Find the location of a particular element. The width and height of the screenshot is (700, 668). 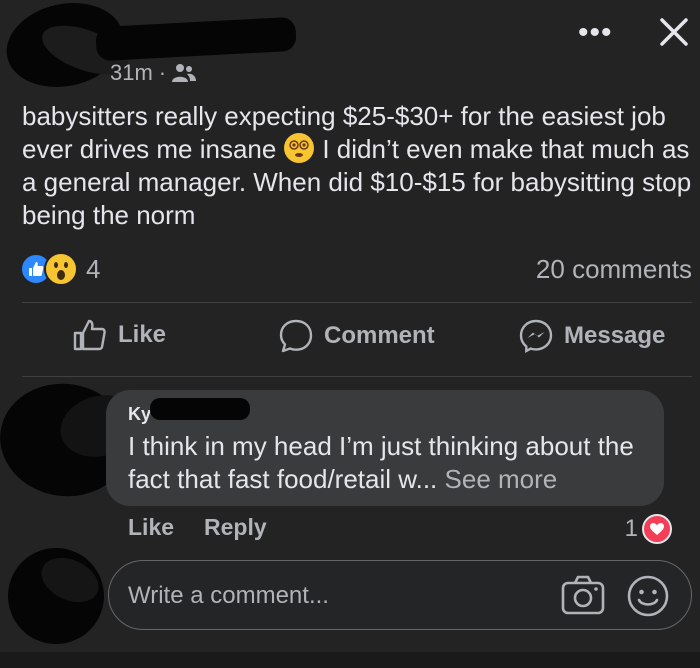

comment-bubble-icon is located at coordinates (296, 336).